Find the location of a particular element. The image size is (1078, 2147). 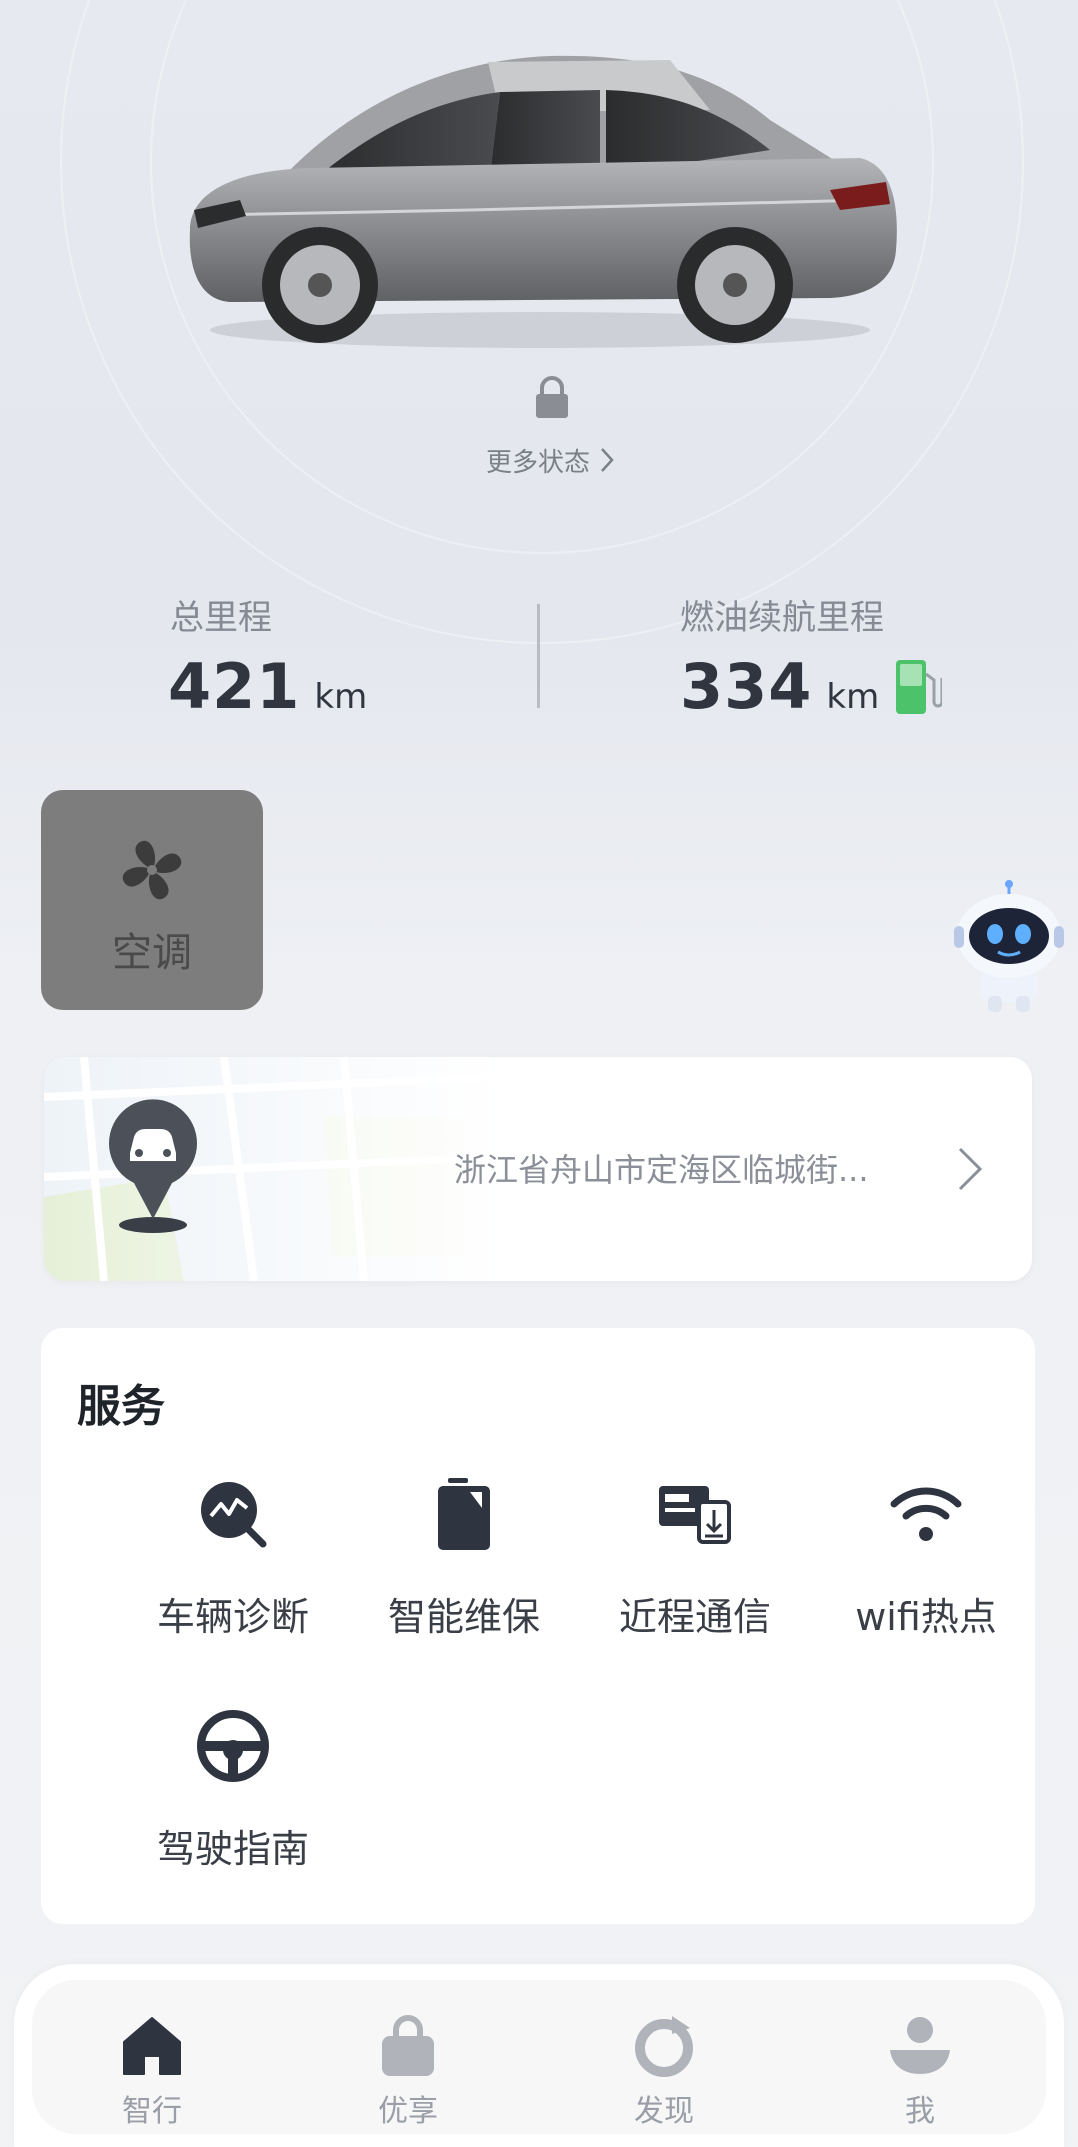

total-mileage-value: 421 is located at coordinates (234, 686).